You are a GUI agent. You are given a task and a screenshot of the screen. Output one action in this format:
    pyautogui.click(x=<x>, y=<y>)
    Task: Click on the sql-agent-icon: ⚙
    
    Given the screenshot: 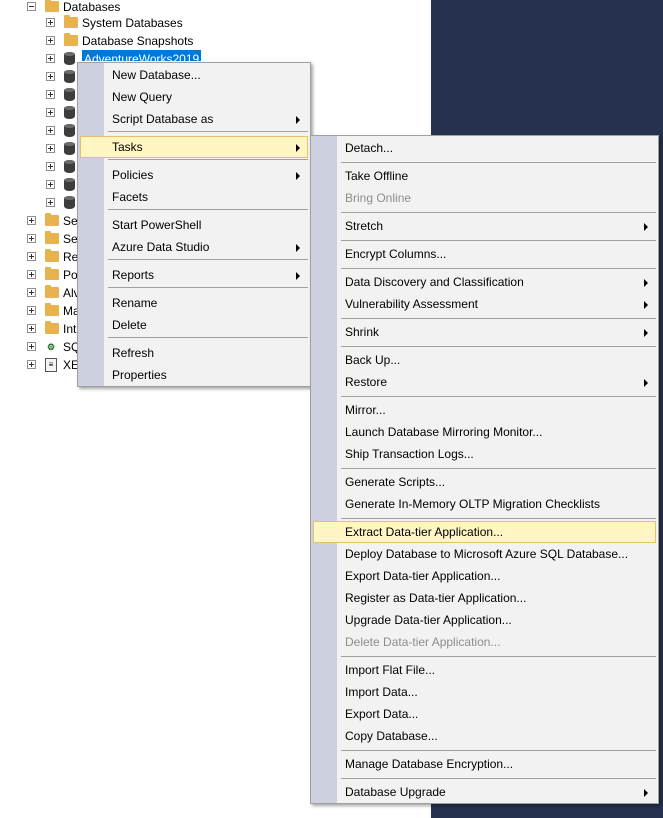 What is the action you would take?
    pyautogui.click(x=51, y=347)
    